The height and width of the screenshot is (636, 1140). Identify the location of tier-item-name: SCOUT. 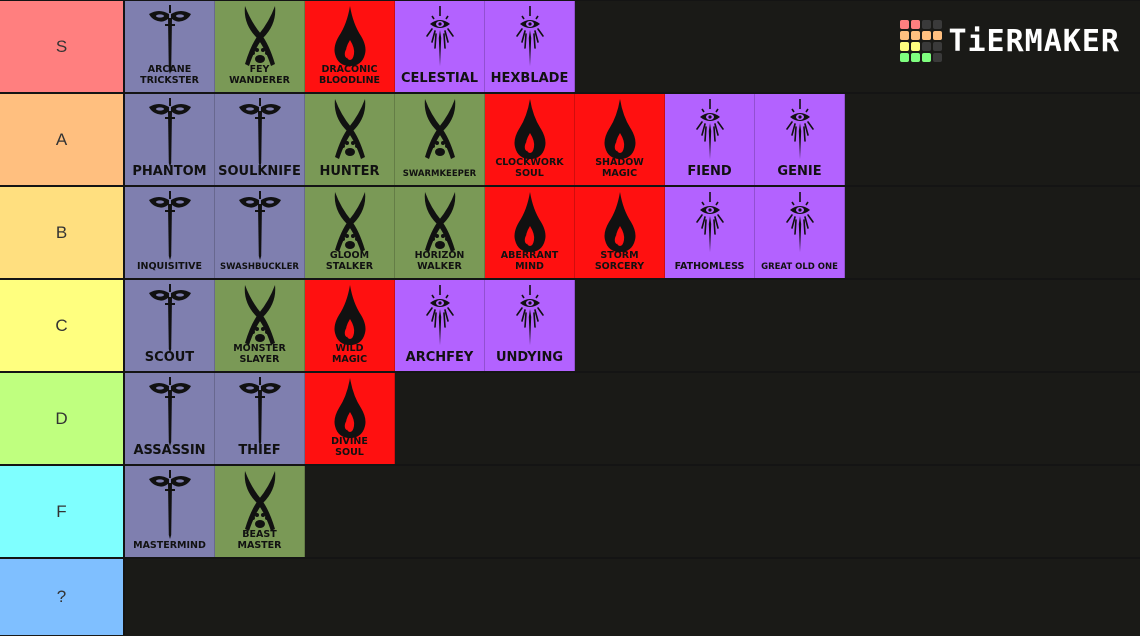
(169, 357).